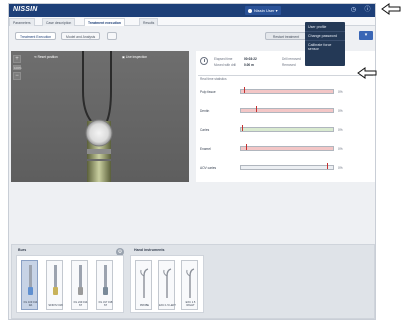  I want to click on restart-treatment-button: Restart treatment, so click(286, 36).